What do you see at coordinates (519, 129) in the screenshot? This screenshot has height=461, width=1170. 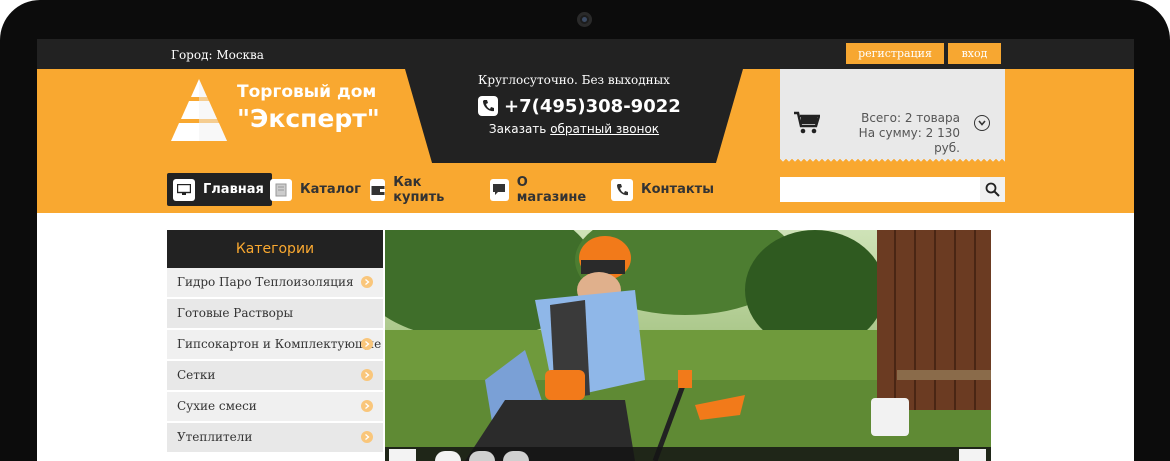 I see `callback-prefix: Заказать` at bounding box center [519, 129].